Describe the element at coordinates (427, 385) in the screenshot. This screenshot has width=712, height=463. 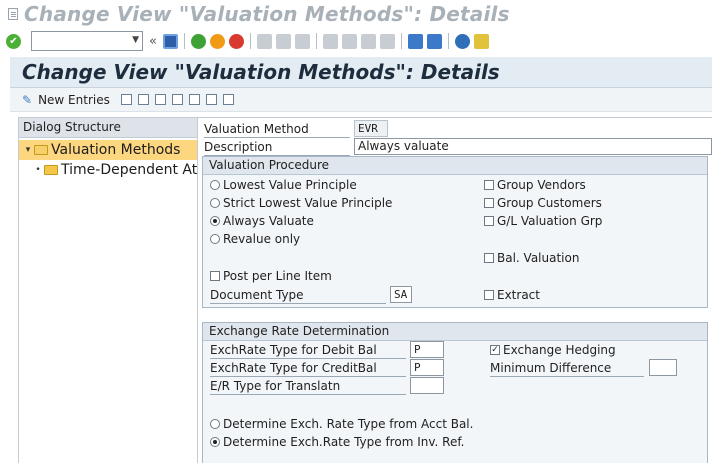
I see `translatn-field` at that location.